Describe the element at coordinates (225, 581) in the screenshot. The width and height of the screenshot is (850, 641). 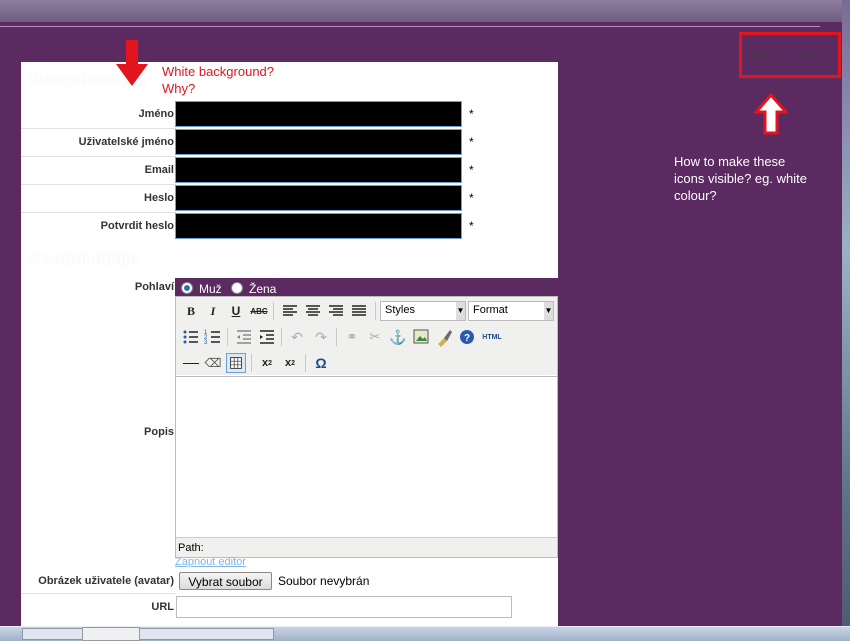
I see `choose-file-button: Vybrat soubor` at that location.